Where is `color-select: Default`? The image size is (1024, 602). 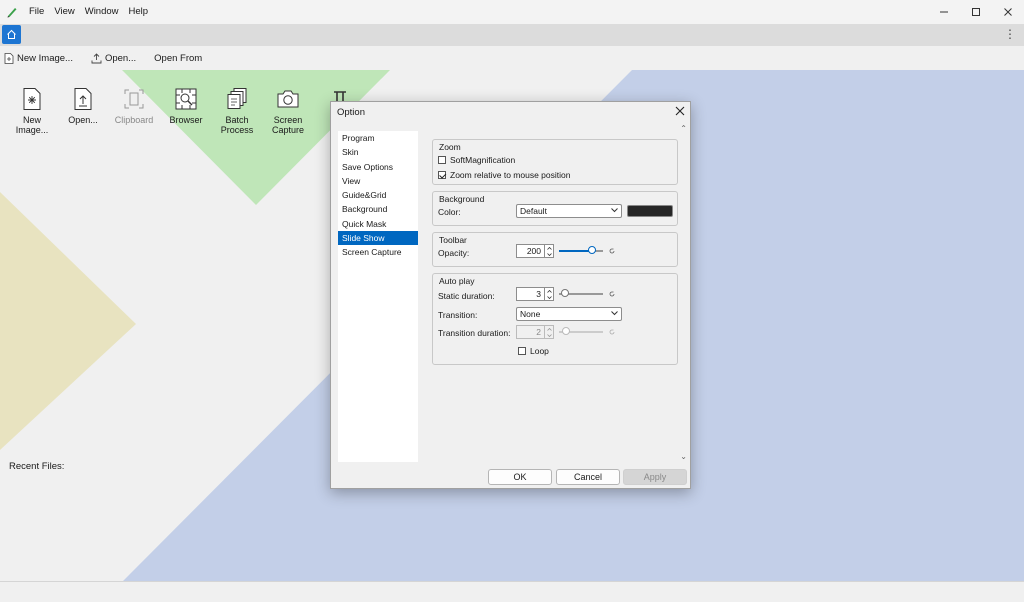
color-select: Default is located at coordinates (569, 211).